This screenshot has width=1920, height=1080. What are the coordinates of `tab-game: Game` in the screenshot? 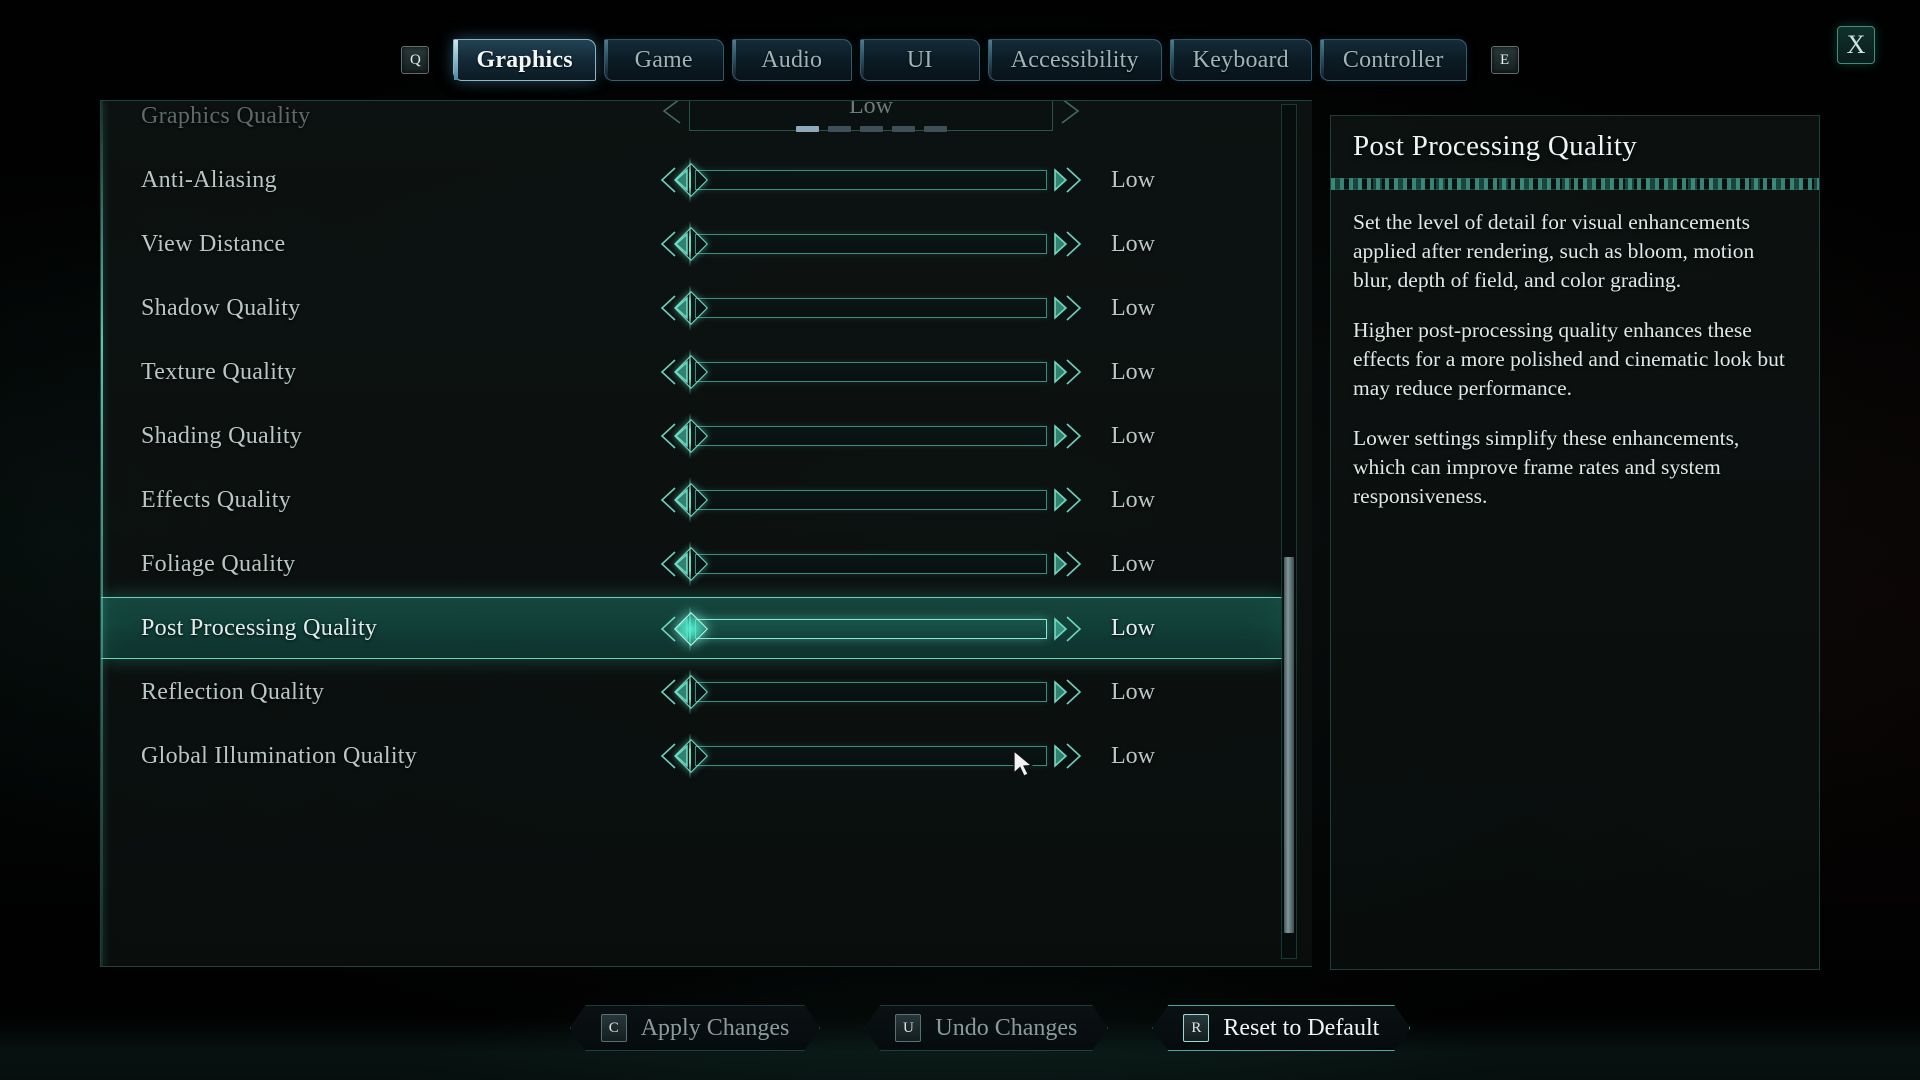 It's located at (663, 60).